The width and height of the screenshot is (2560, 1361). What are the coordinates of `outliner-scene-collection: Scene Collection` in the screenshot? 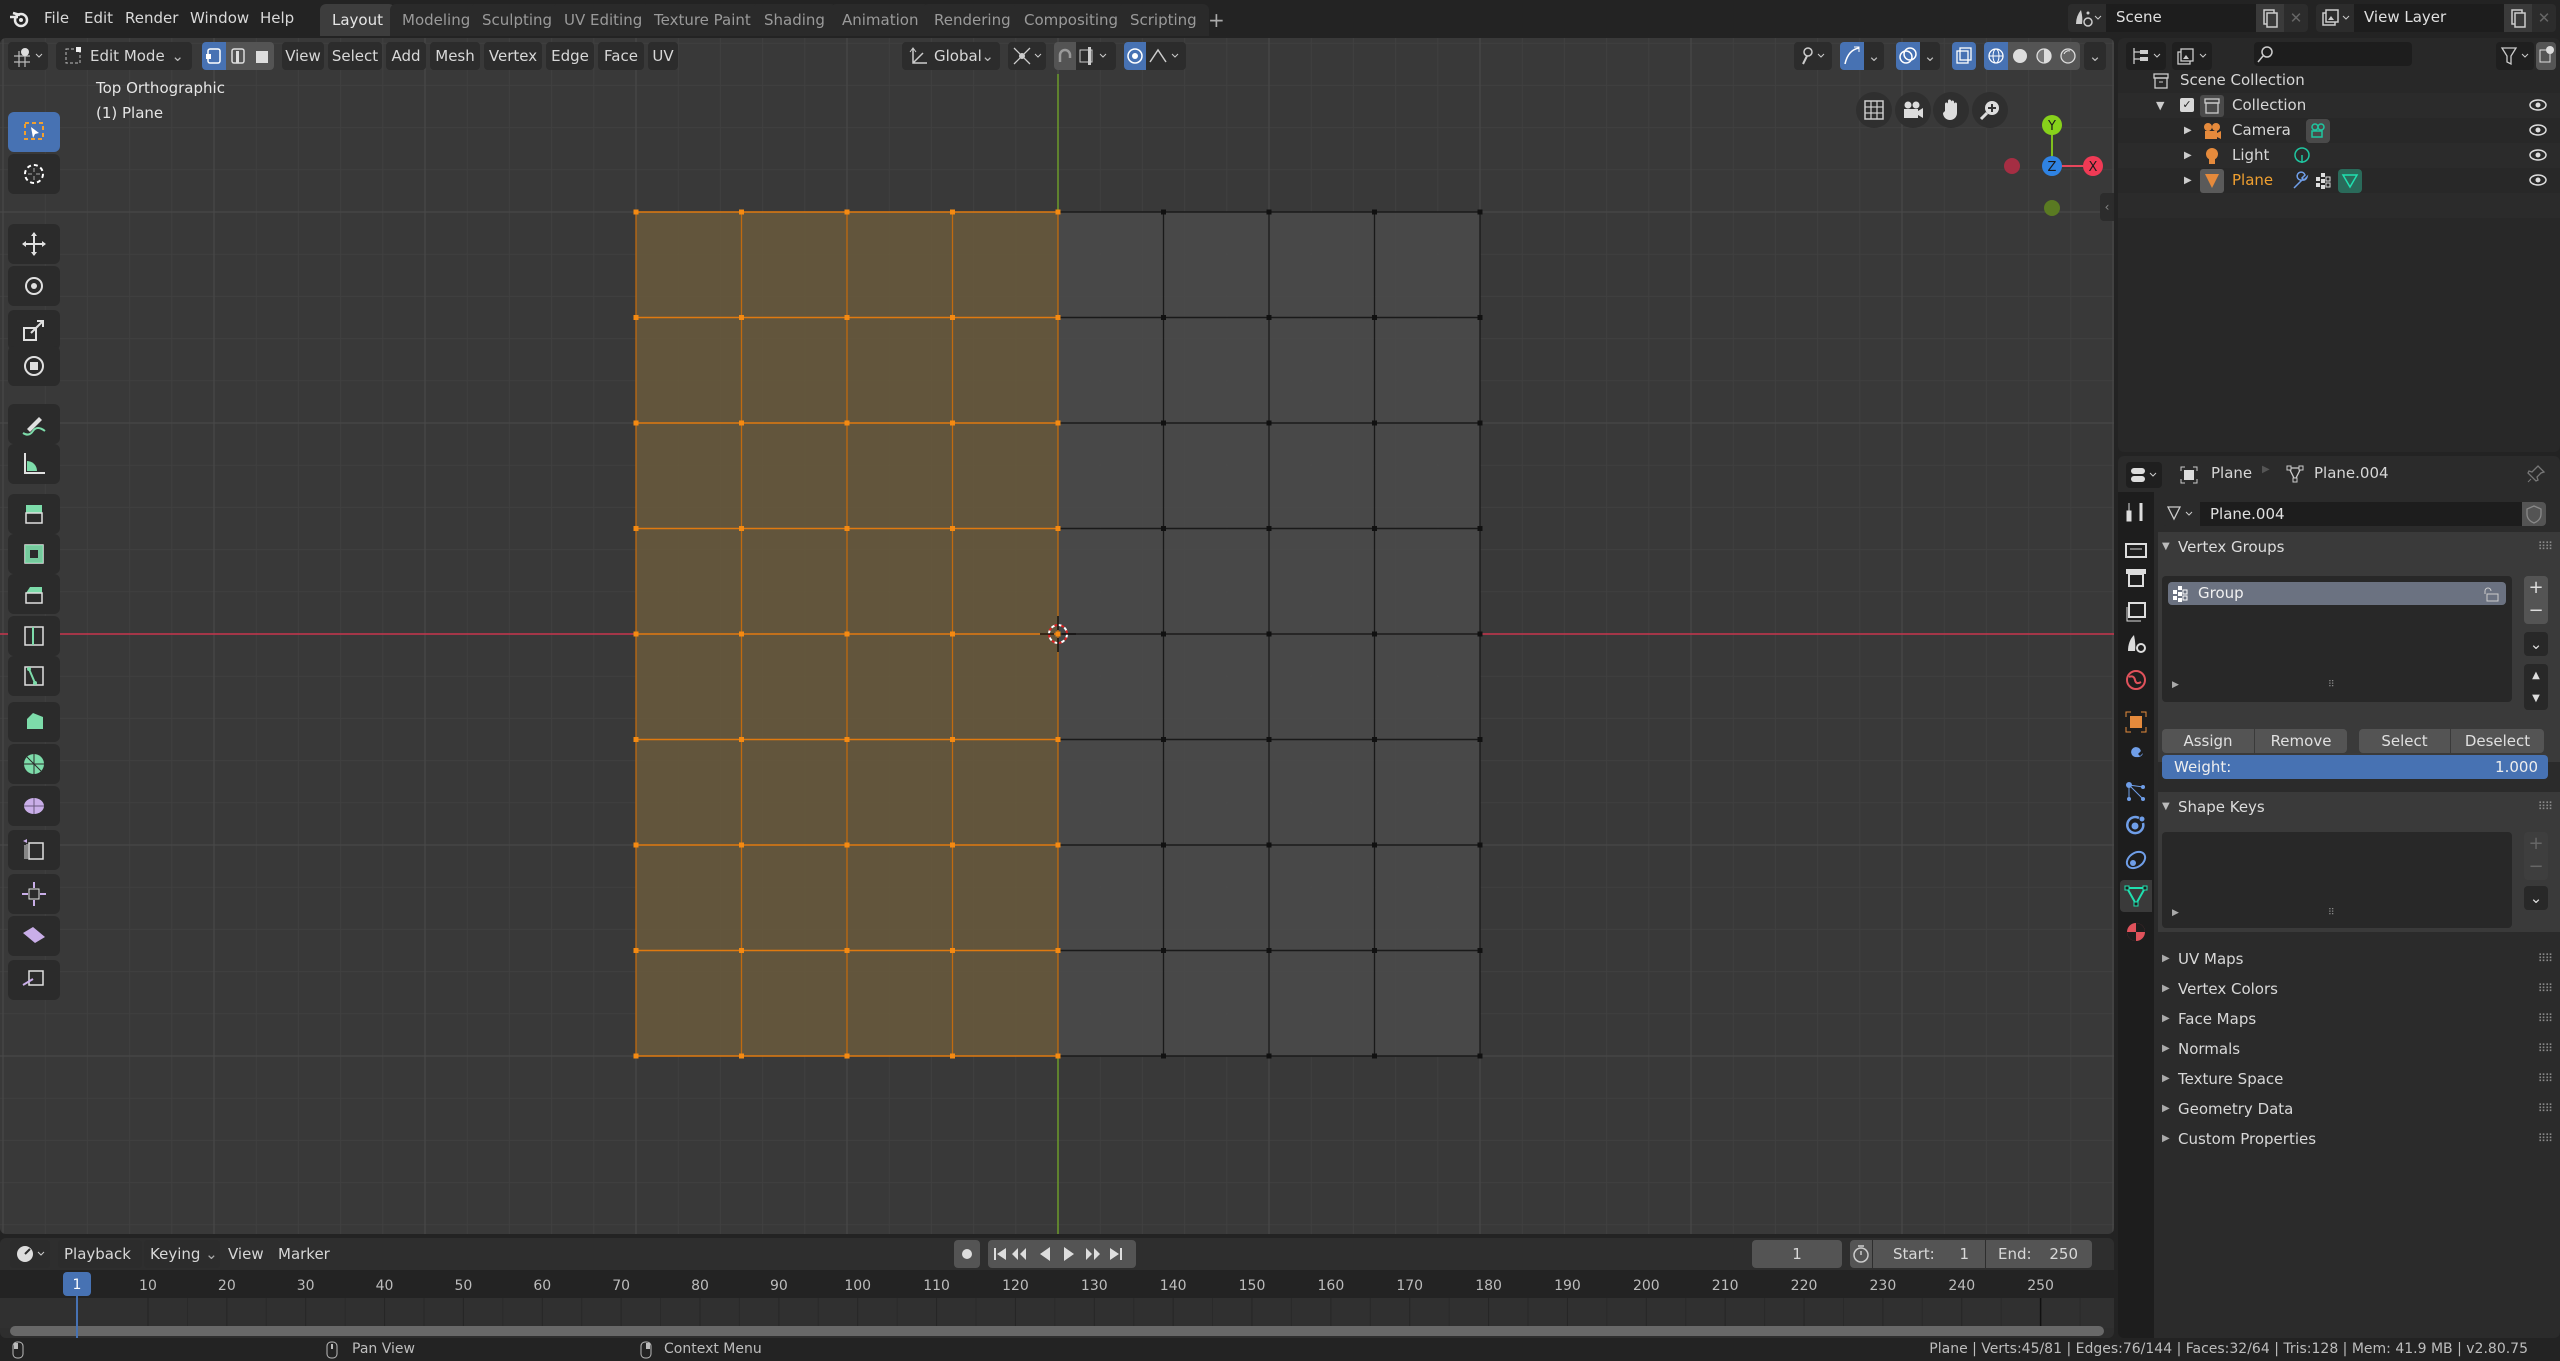 It's located at (2339, 80).